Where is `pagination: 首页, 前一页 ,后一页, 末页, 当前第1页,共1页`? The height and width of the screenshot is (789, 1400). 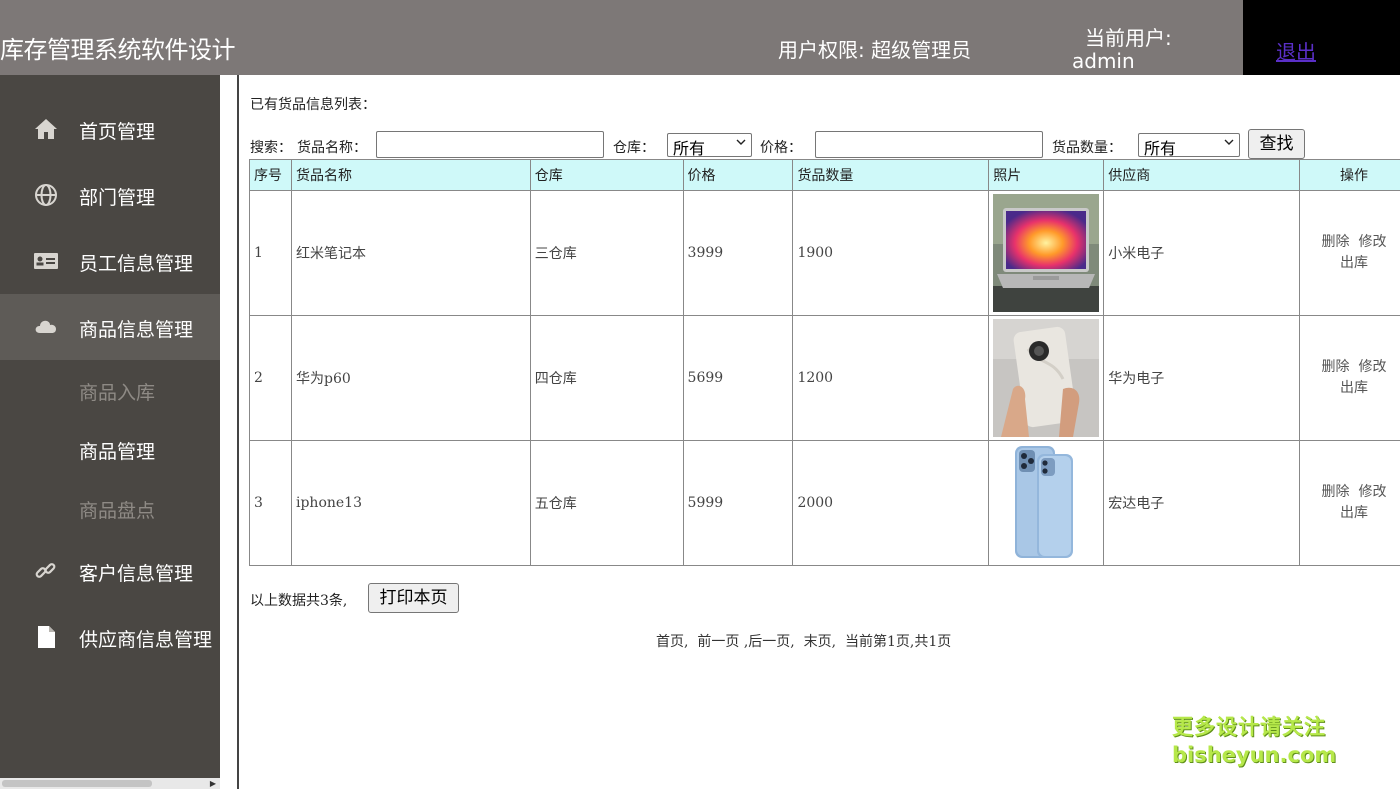
pagination: 首页, 前一页 ,后一页, 末页, 当前第1页,共1页 is located at coordinates (803, 641).